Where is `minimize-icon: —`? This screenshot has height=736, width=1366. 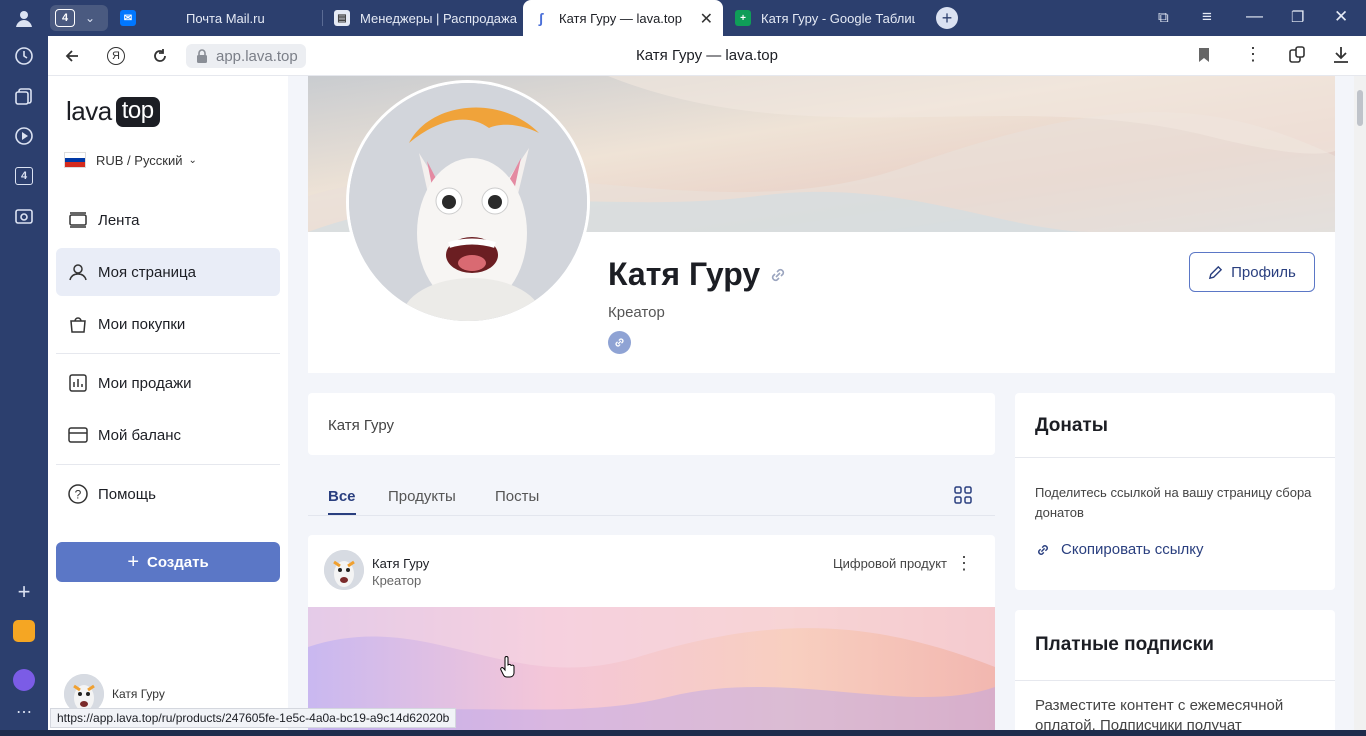
minimize-icon: — is located at coordinates (1254, 16).